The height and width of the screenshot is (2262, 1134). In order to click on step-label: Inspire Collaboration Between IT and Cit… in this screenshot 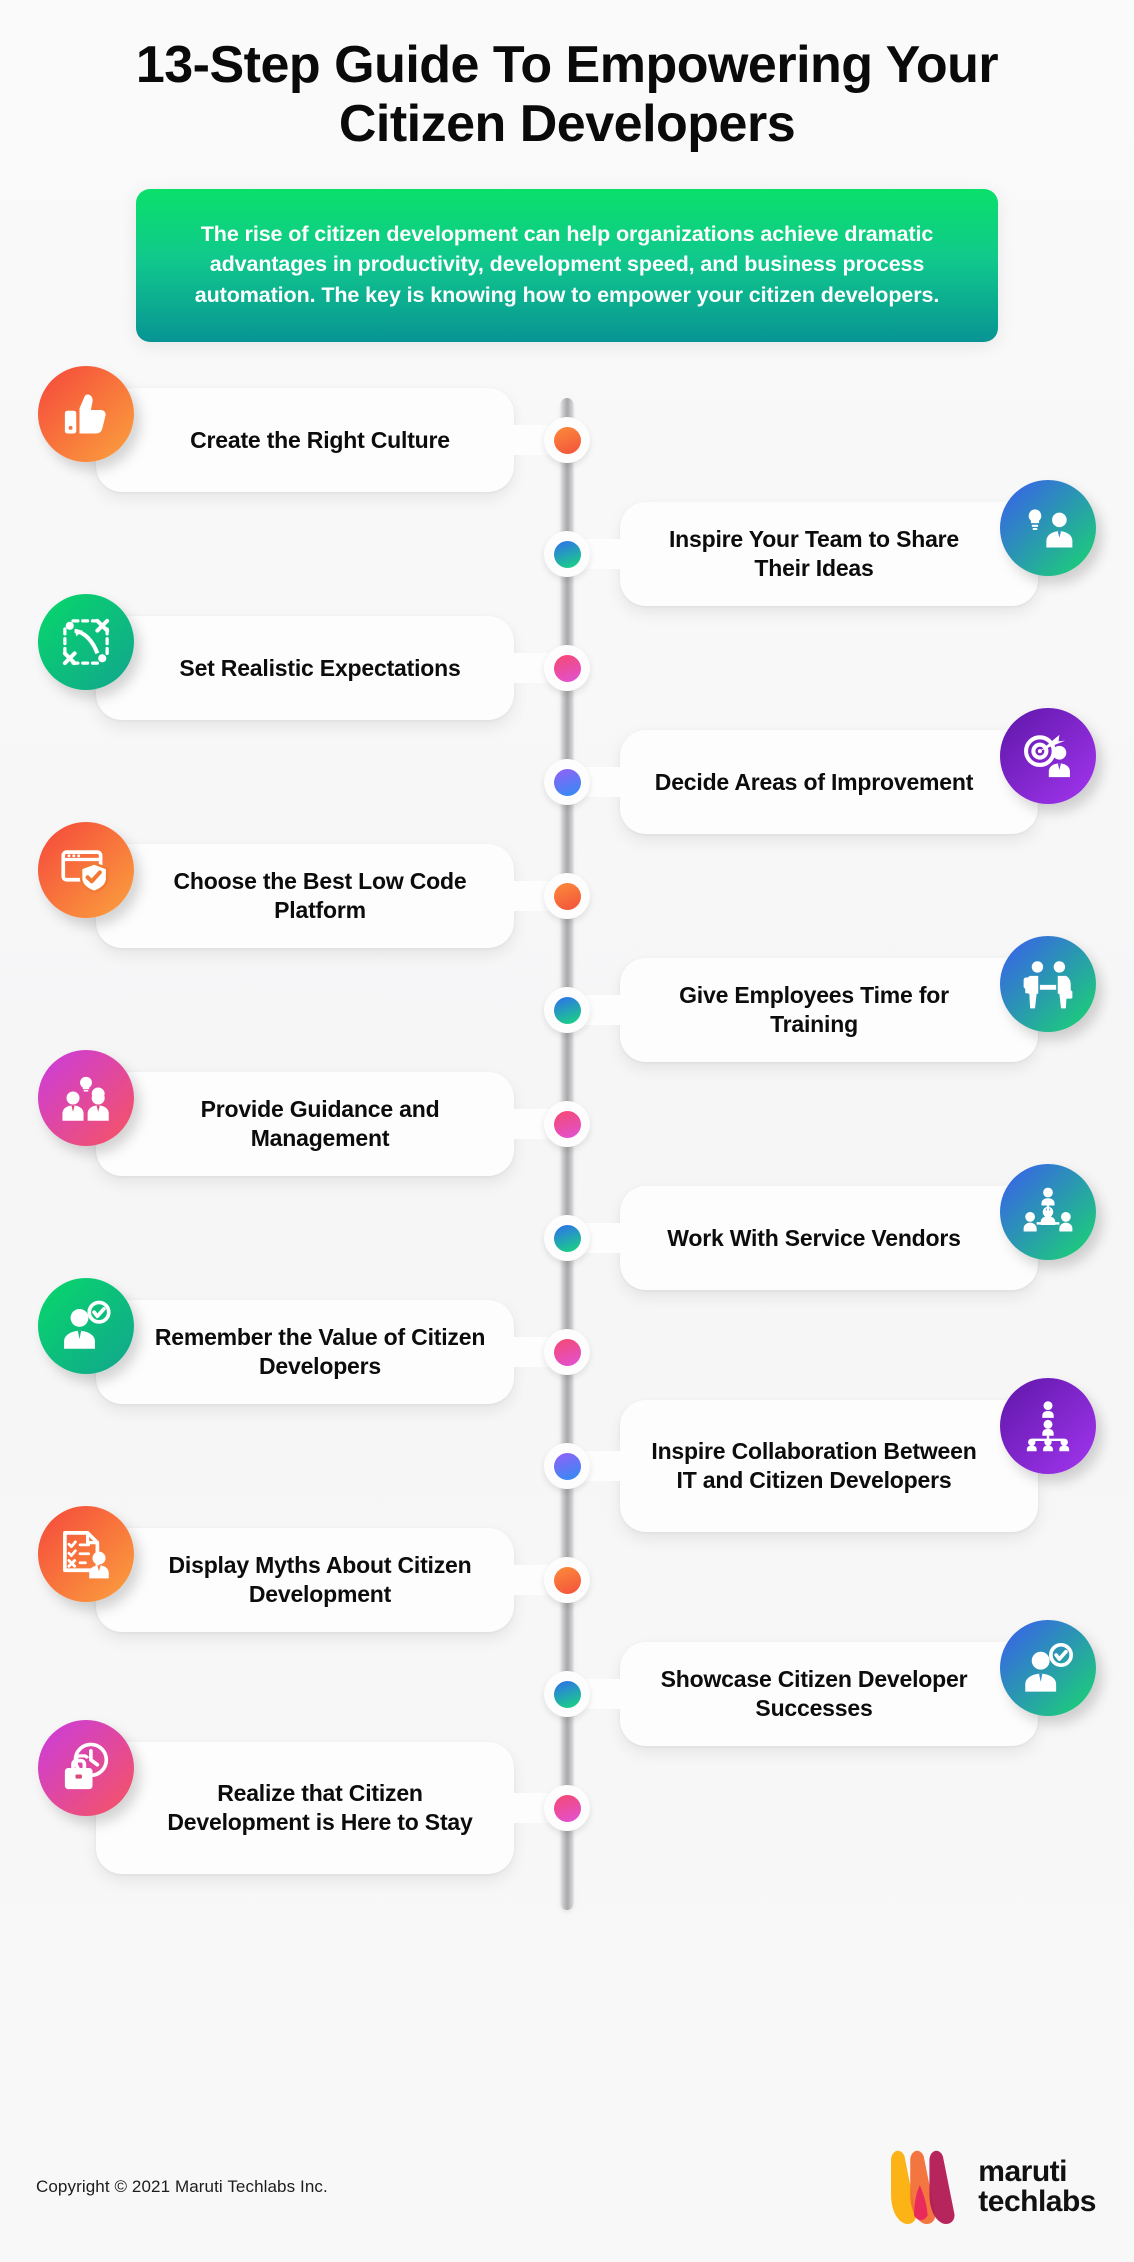, I will do `click(814, 1466)`.